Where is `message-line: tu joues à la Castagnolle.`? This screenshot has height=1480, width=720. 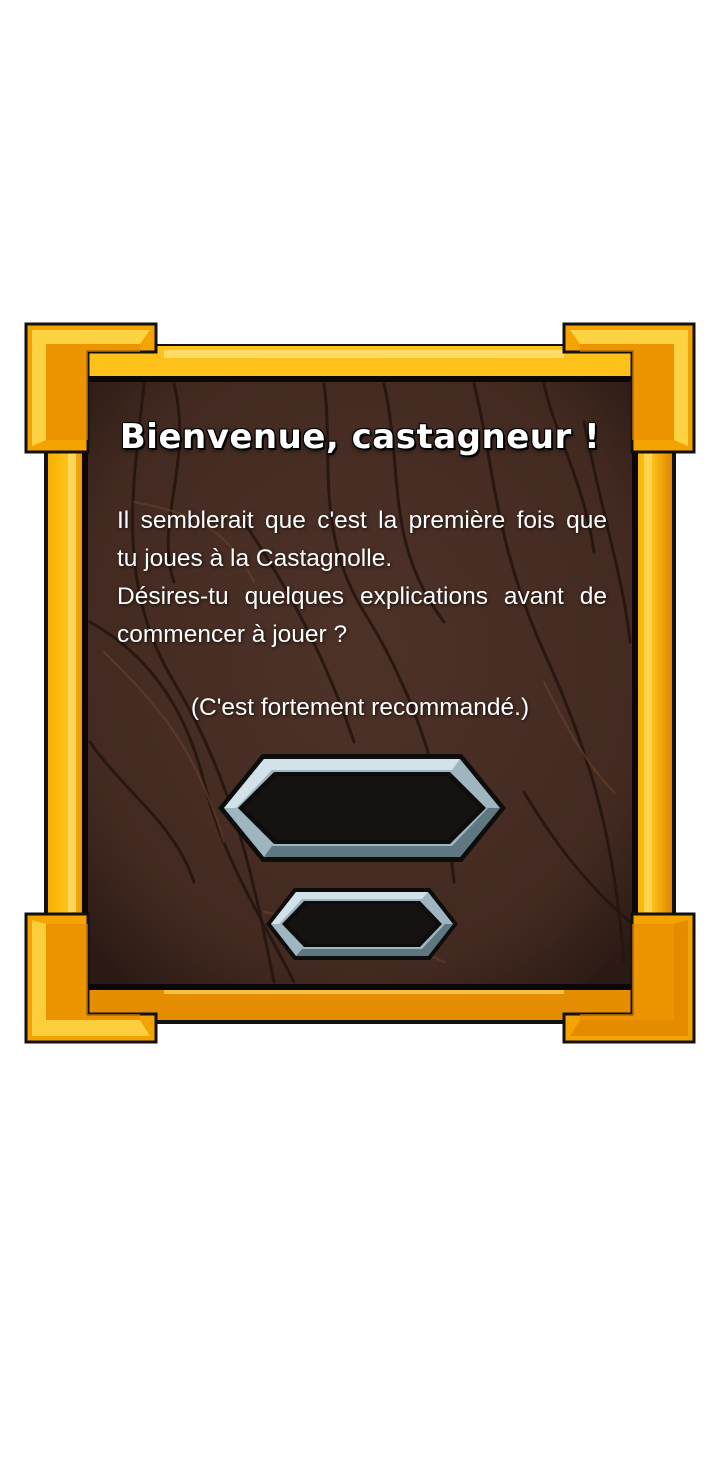 message-line: tu joues à la Castagnolle. is located at coordinates (255, 558).